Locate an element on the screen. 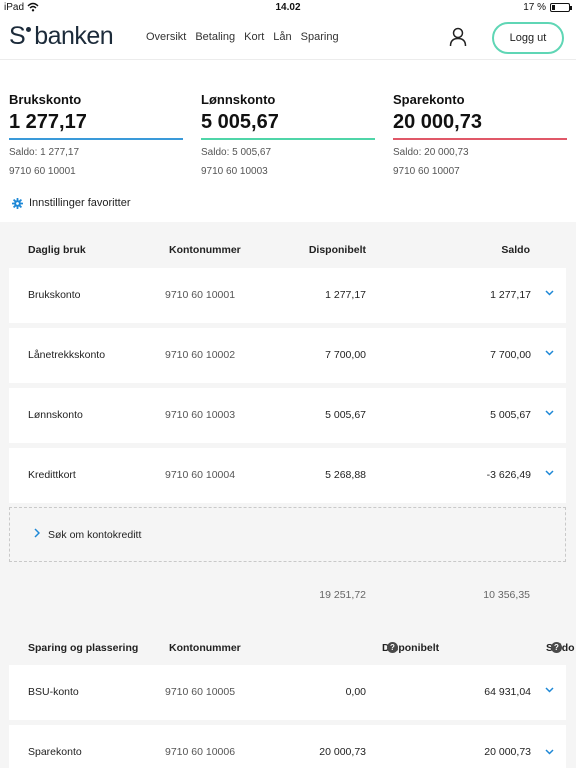  account-available: 20 000,73 is located at coordinates (342, 752).